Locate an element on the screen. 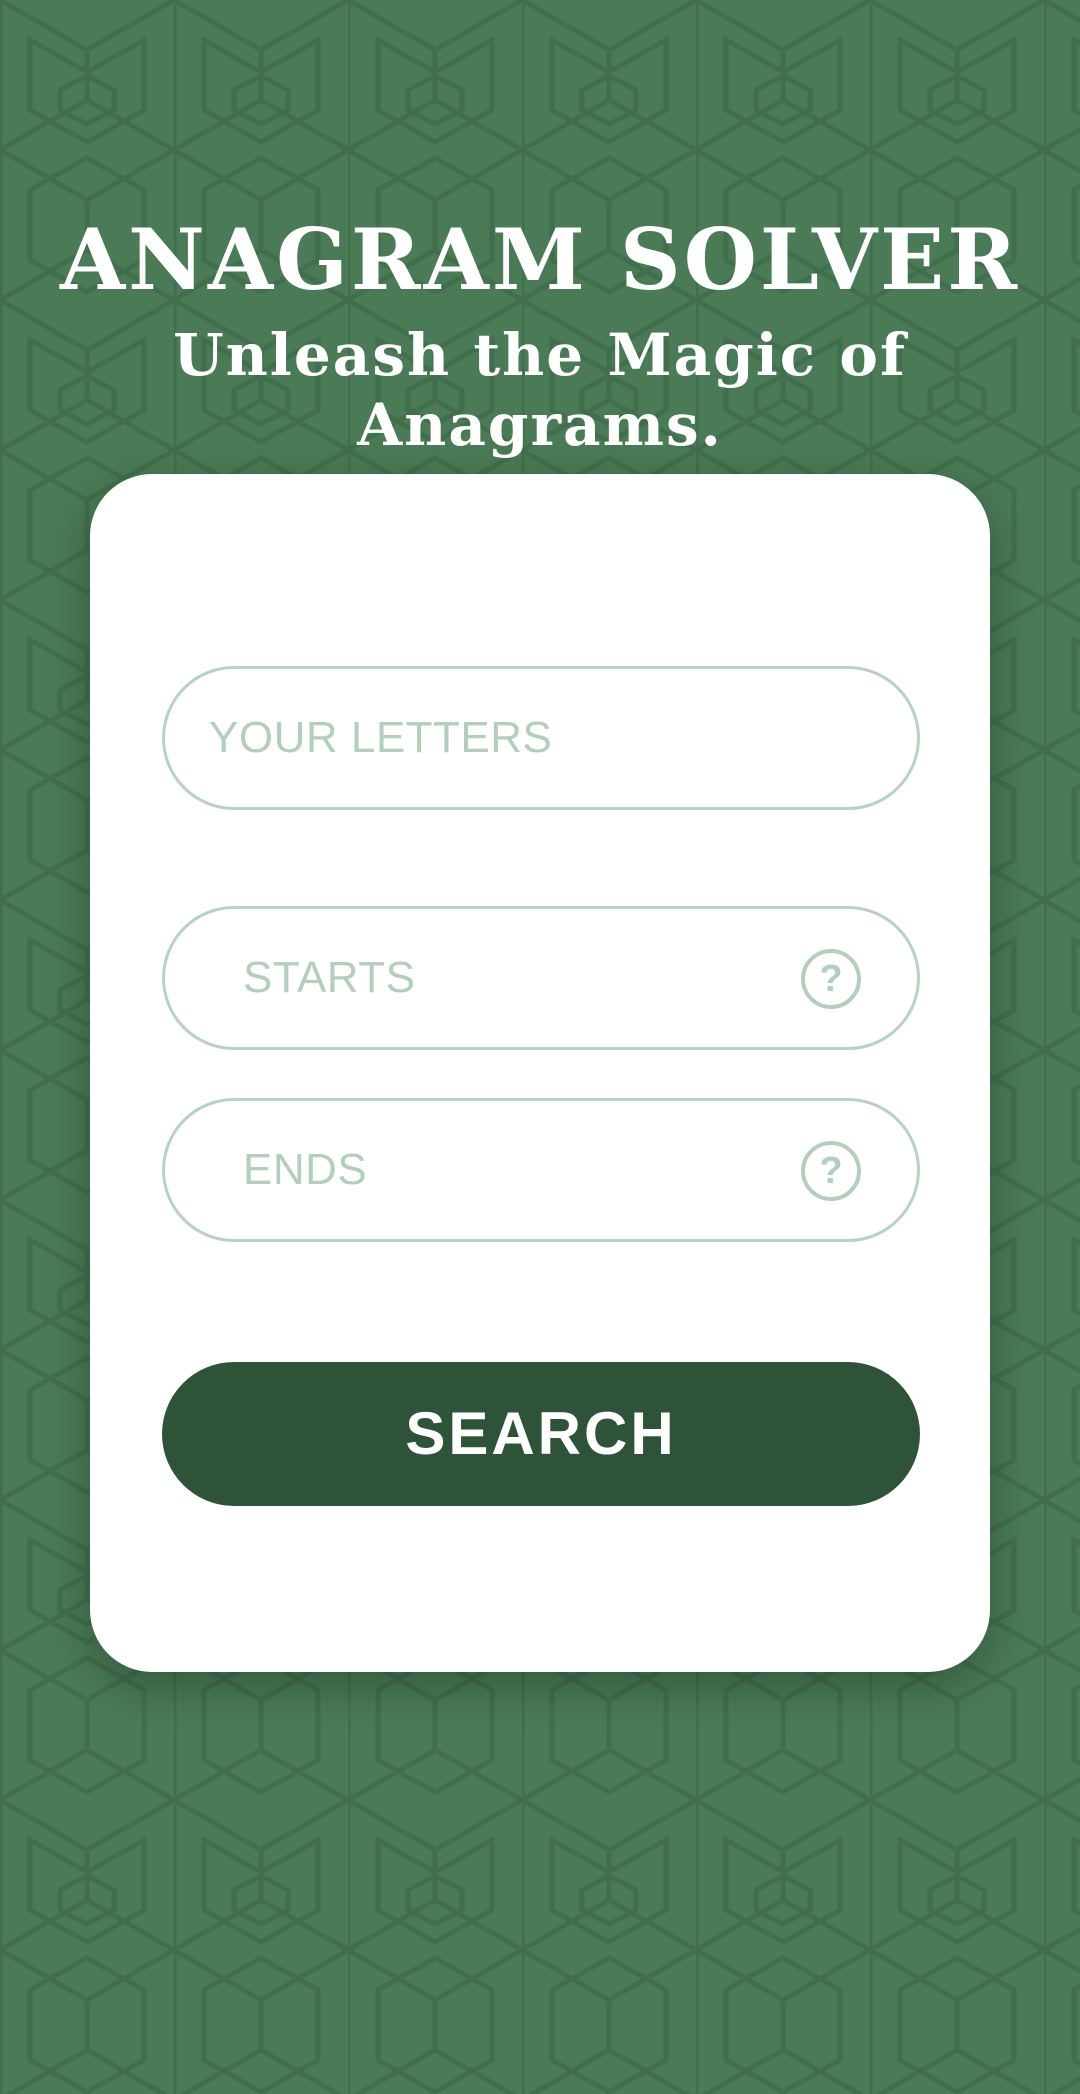 This screenshot has width=1080, height=2094. search-button: SEARCH is located at coordinates (541, 1434).